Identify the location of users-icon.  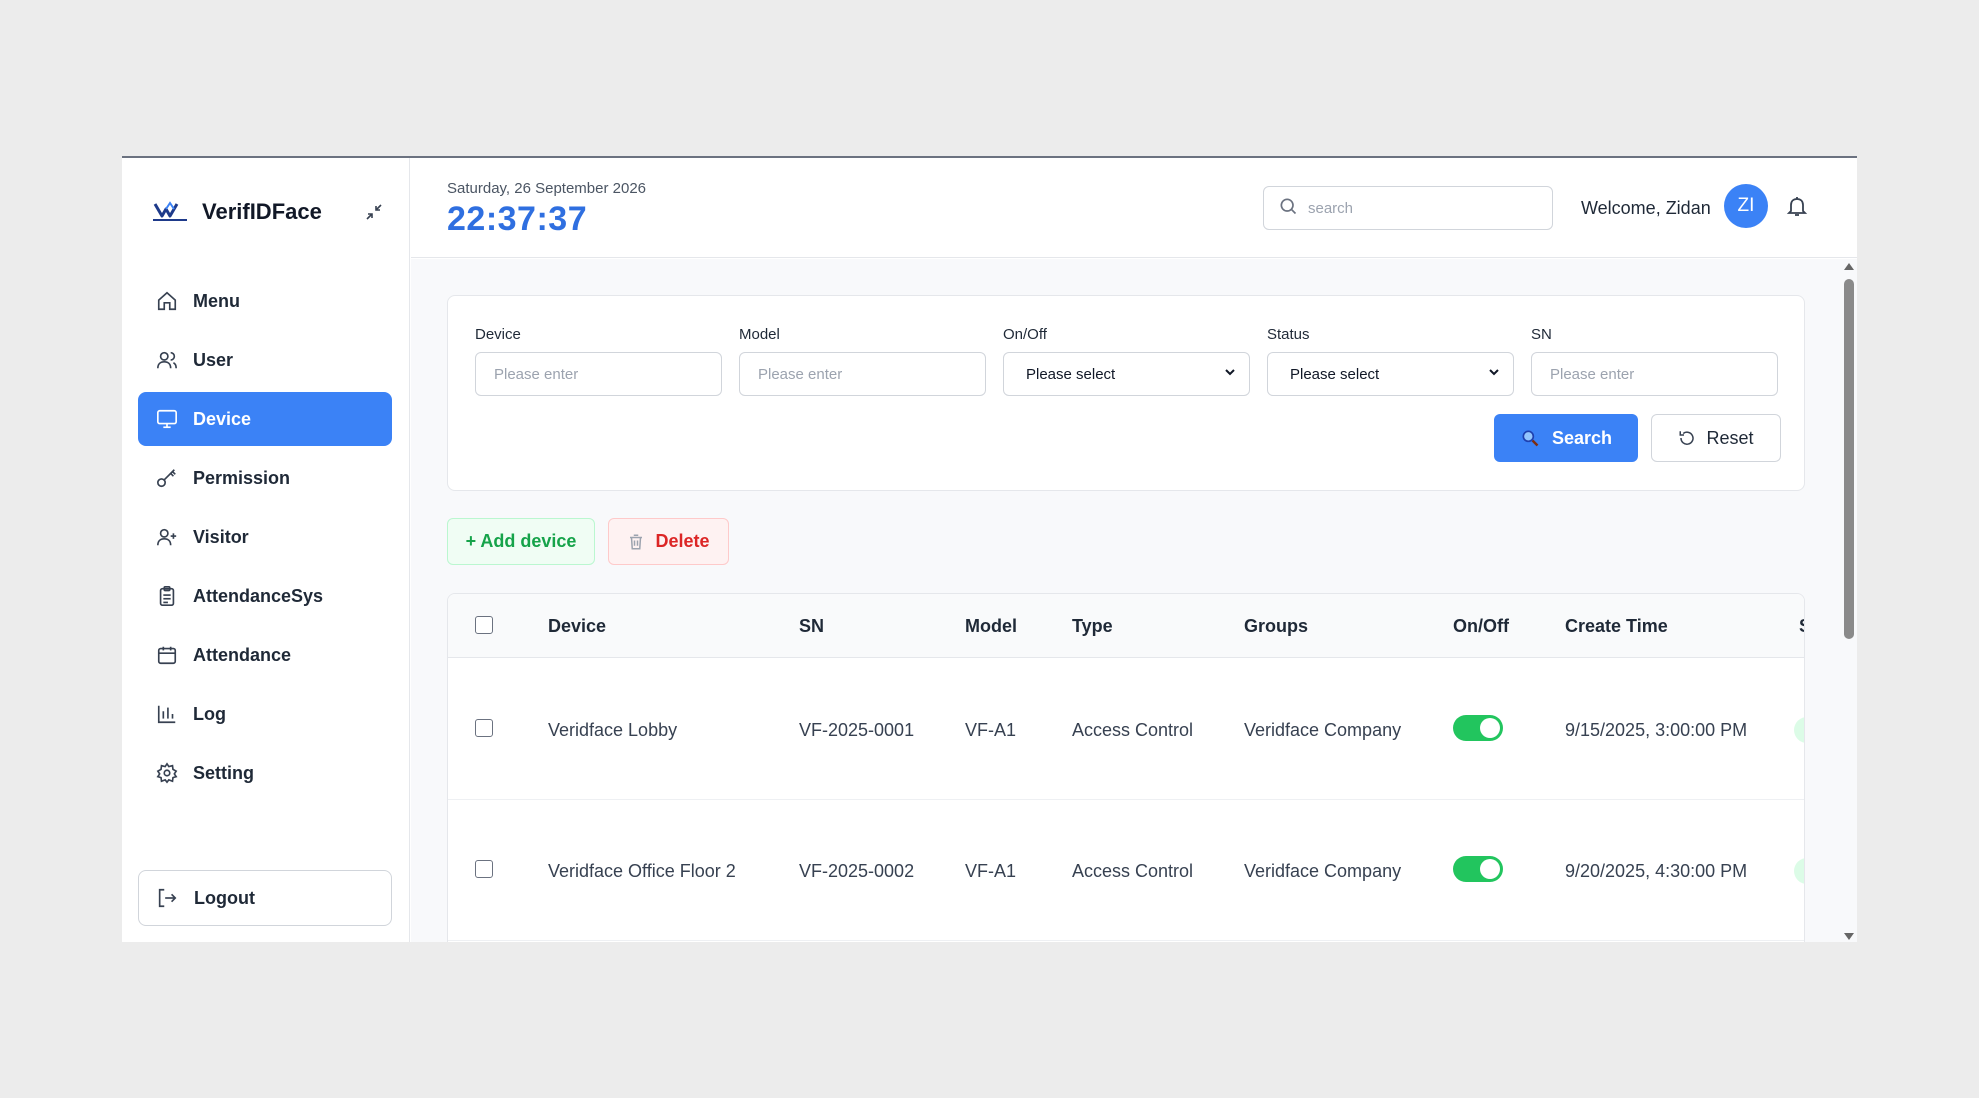
(167, 360).